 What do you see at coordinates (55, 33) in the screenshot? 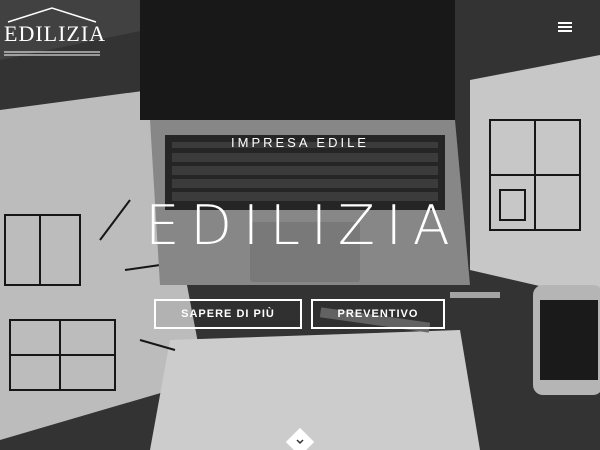
I see `brand-name: EDILIZIA` at bounding box center [55, 33].